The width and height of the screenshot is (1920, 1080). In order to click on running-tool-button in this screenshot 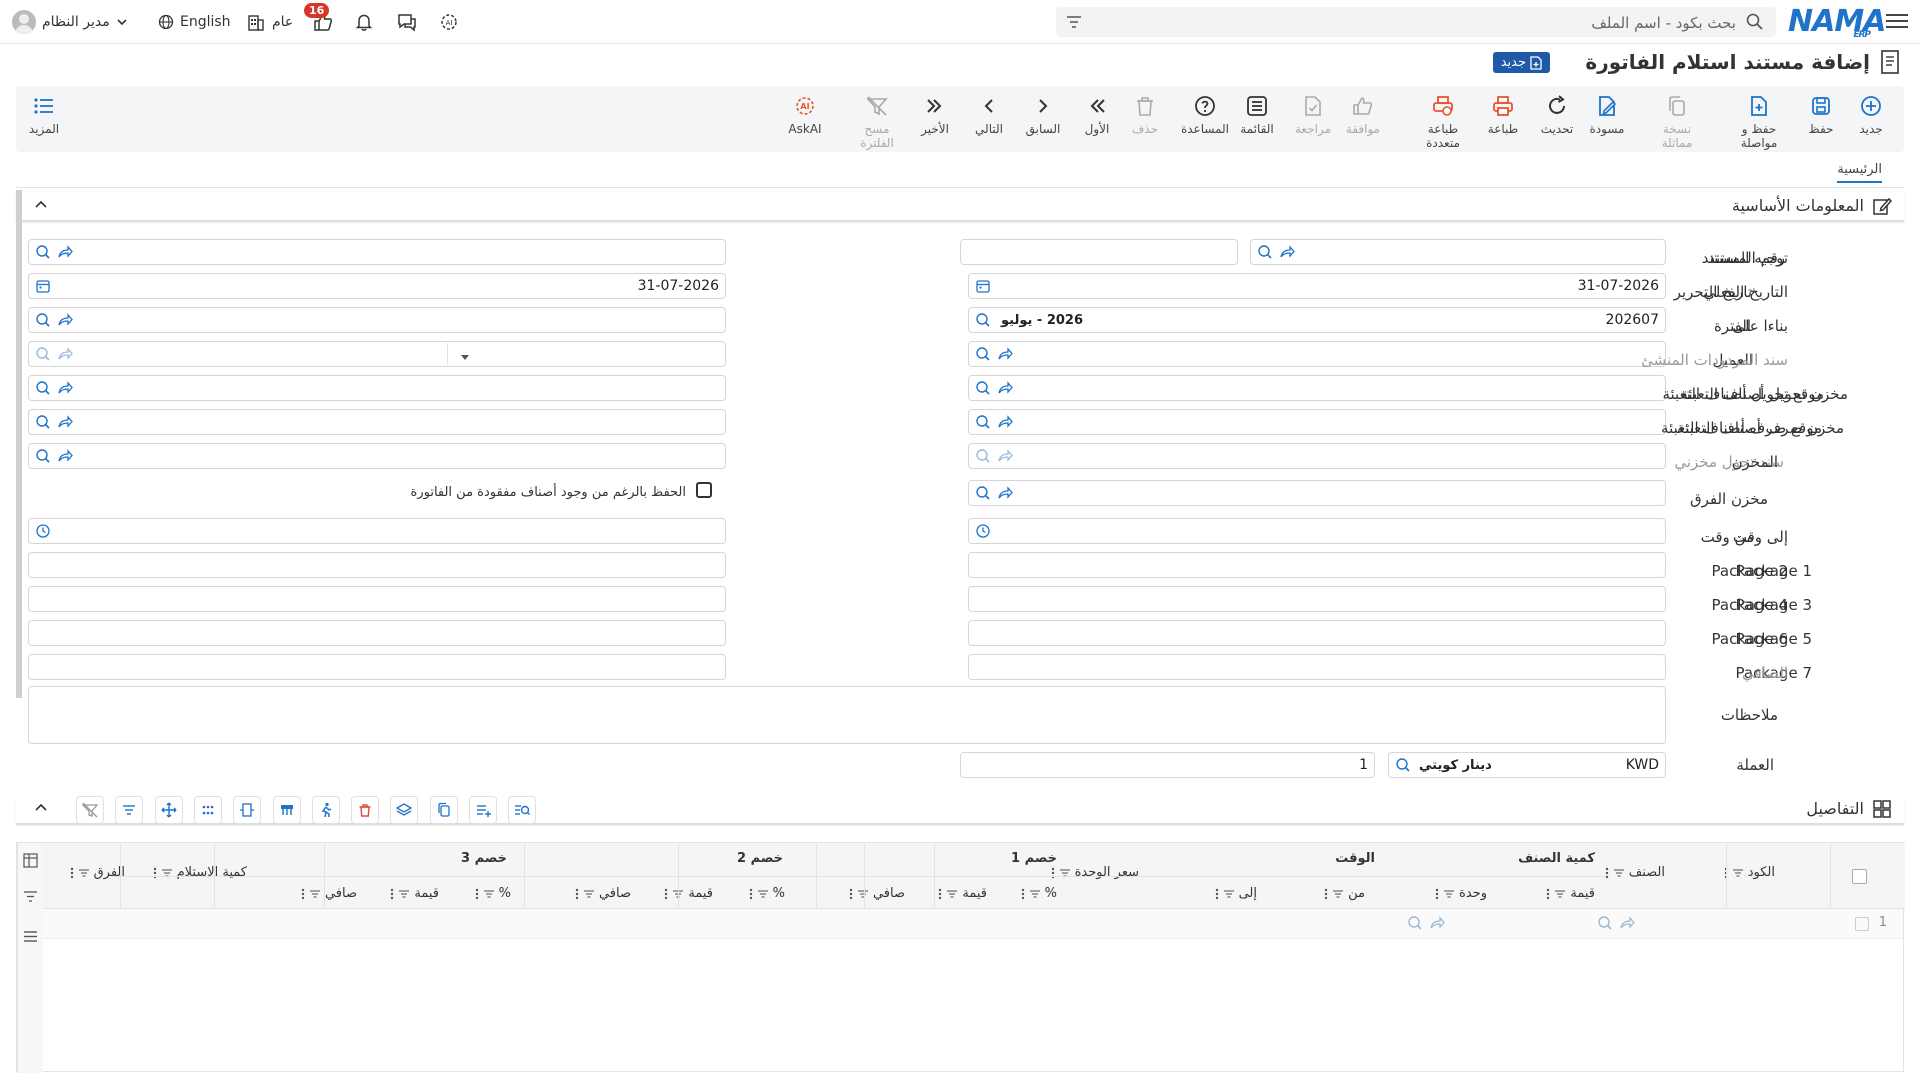, I will do `click(325, 810)`.